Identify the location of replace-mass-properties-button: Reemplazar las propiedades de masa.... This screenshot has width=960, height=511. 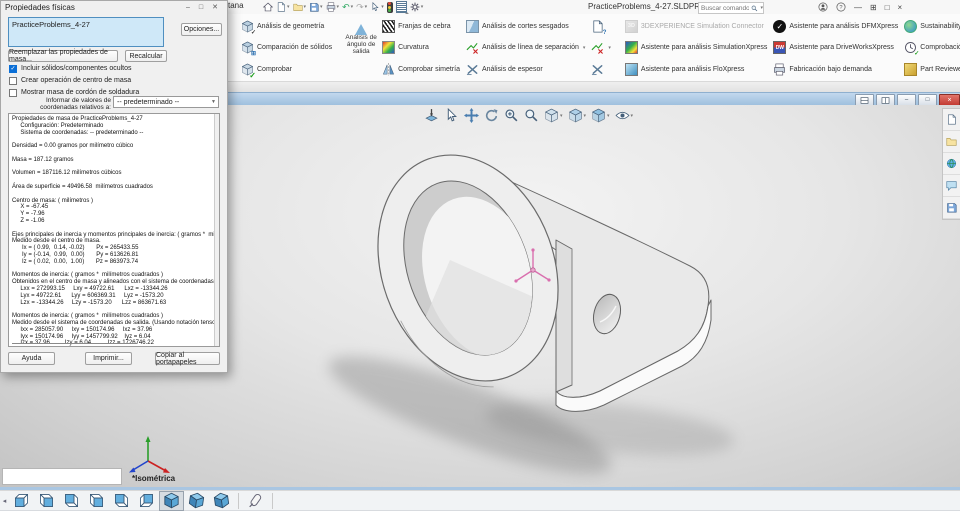
(63, 56).